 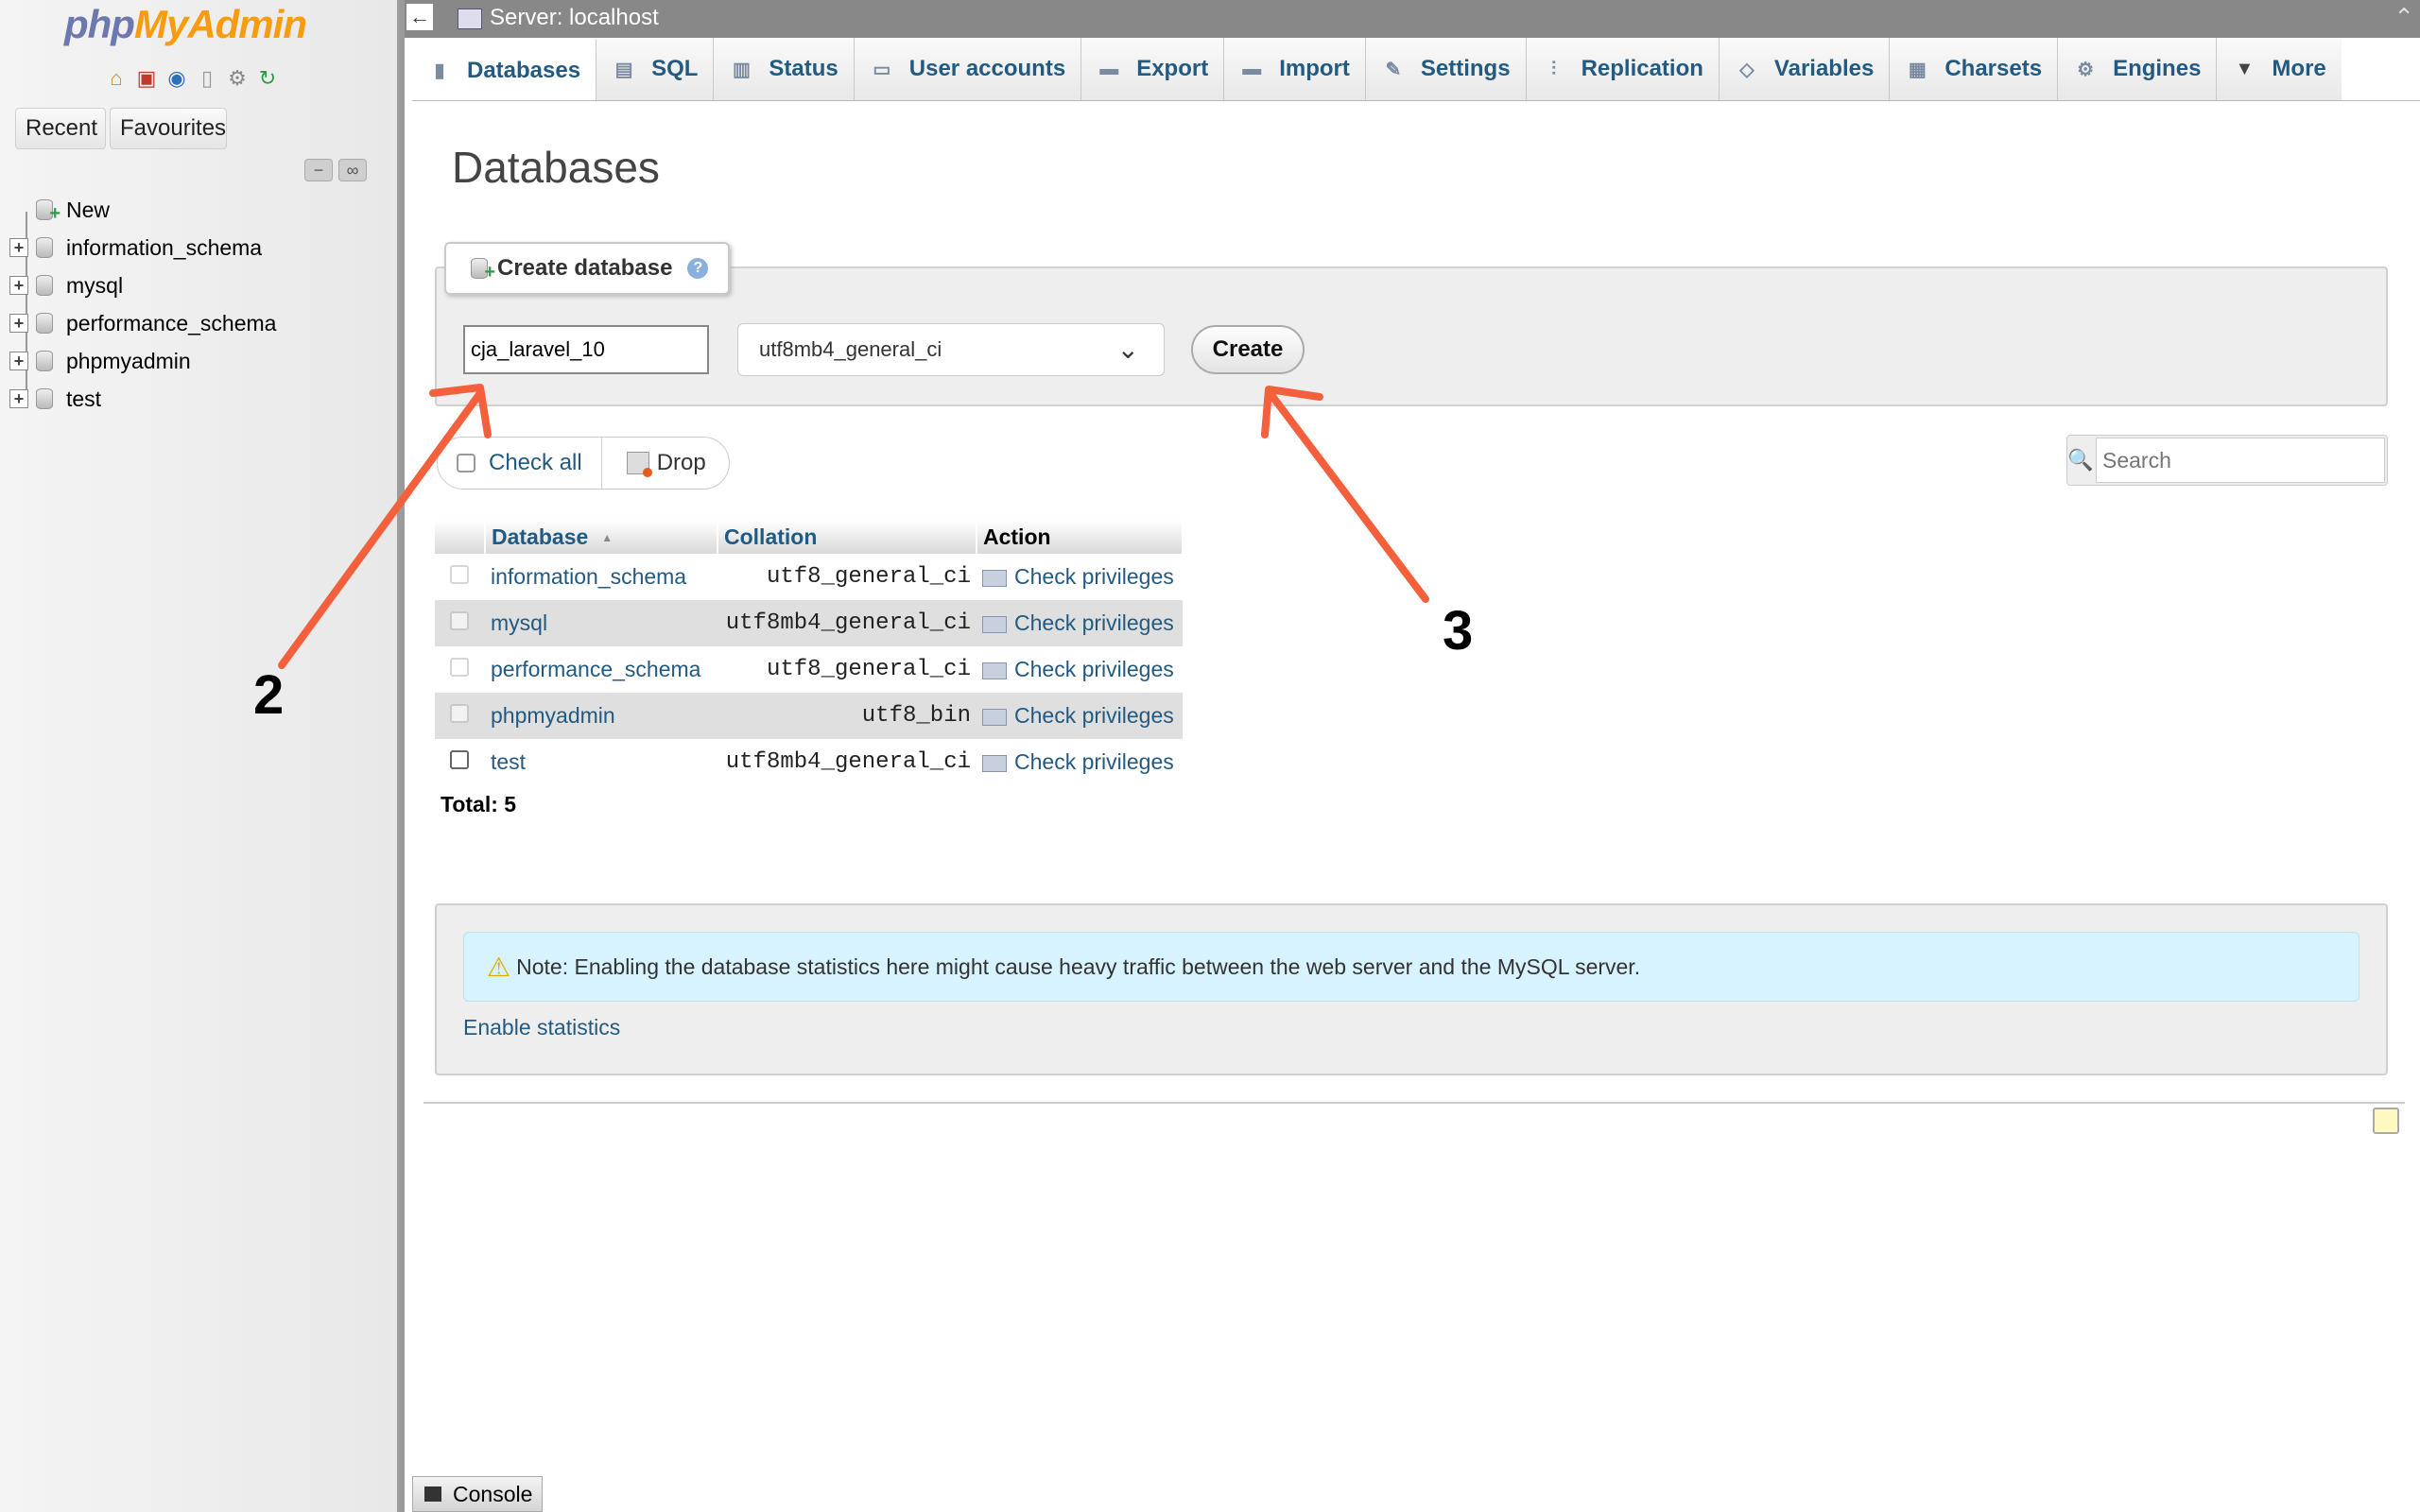 I want to click on import-icon: ▬, so click(x=1252, y=68).